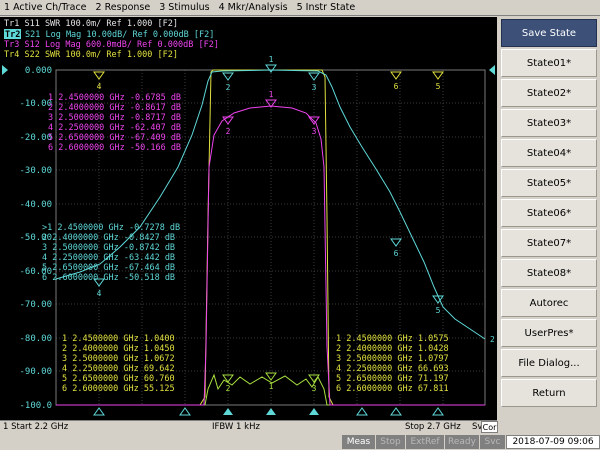  I want to click on marker-2-s12: 2, so click(228, 126).